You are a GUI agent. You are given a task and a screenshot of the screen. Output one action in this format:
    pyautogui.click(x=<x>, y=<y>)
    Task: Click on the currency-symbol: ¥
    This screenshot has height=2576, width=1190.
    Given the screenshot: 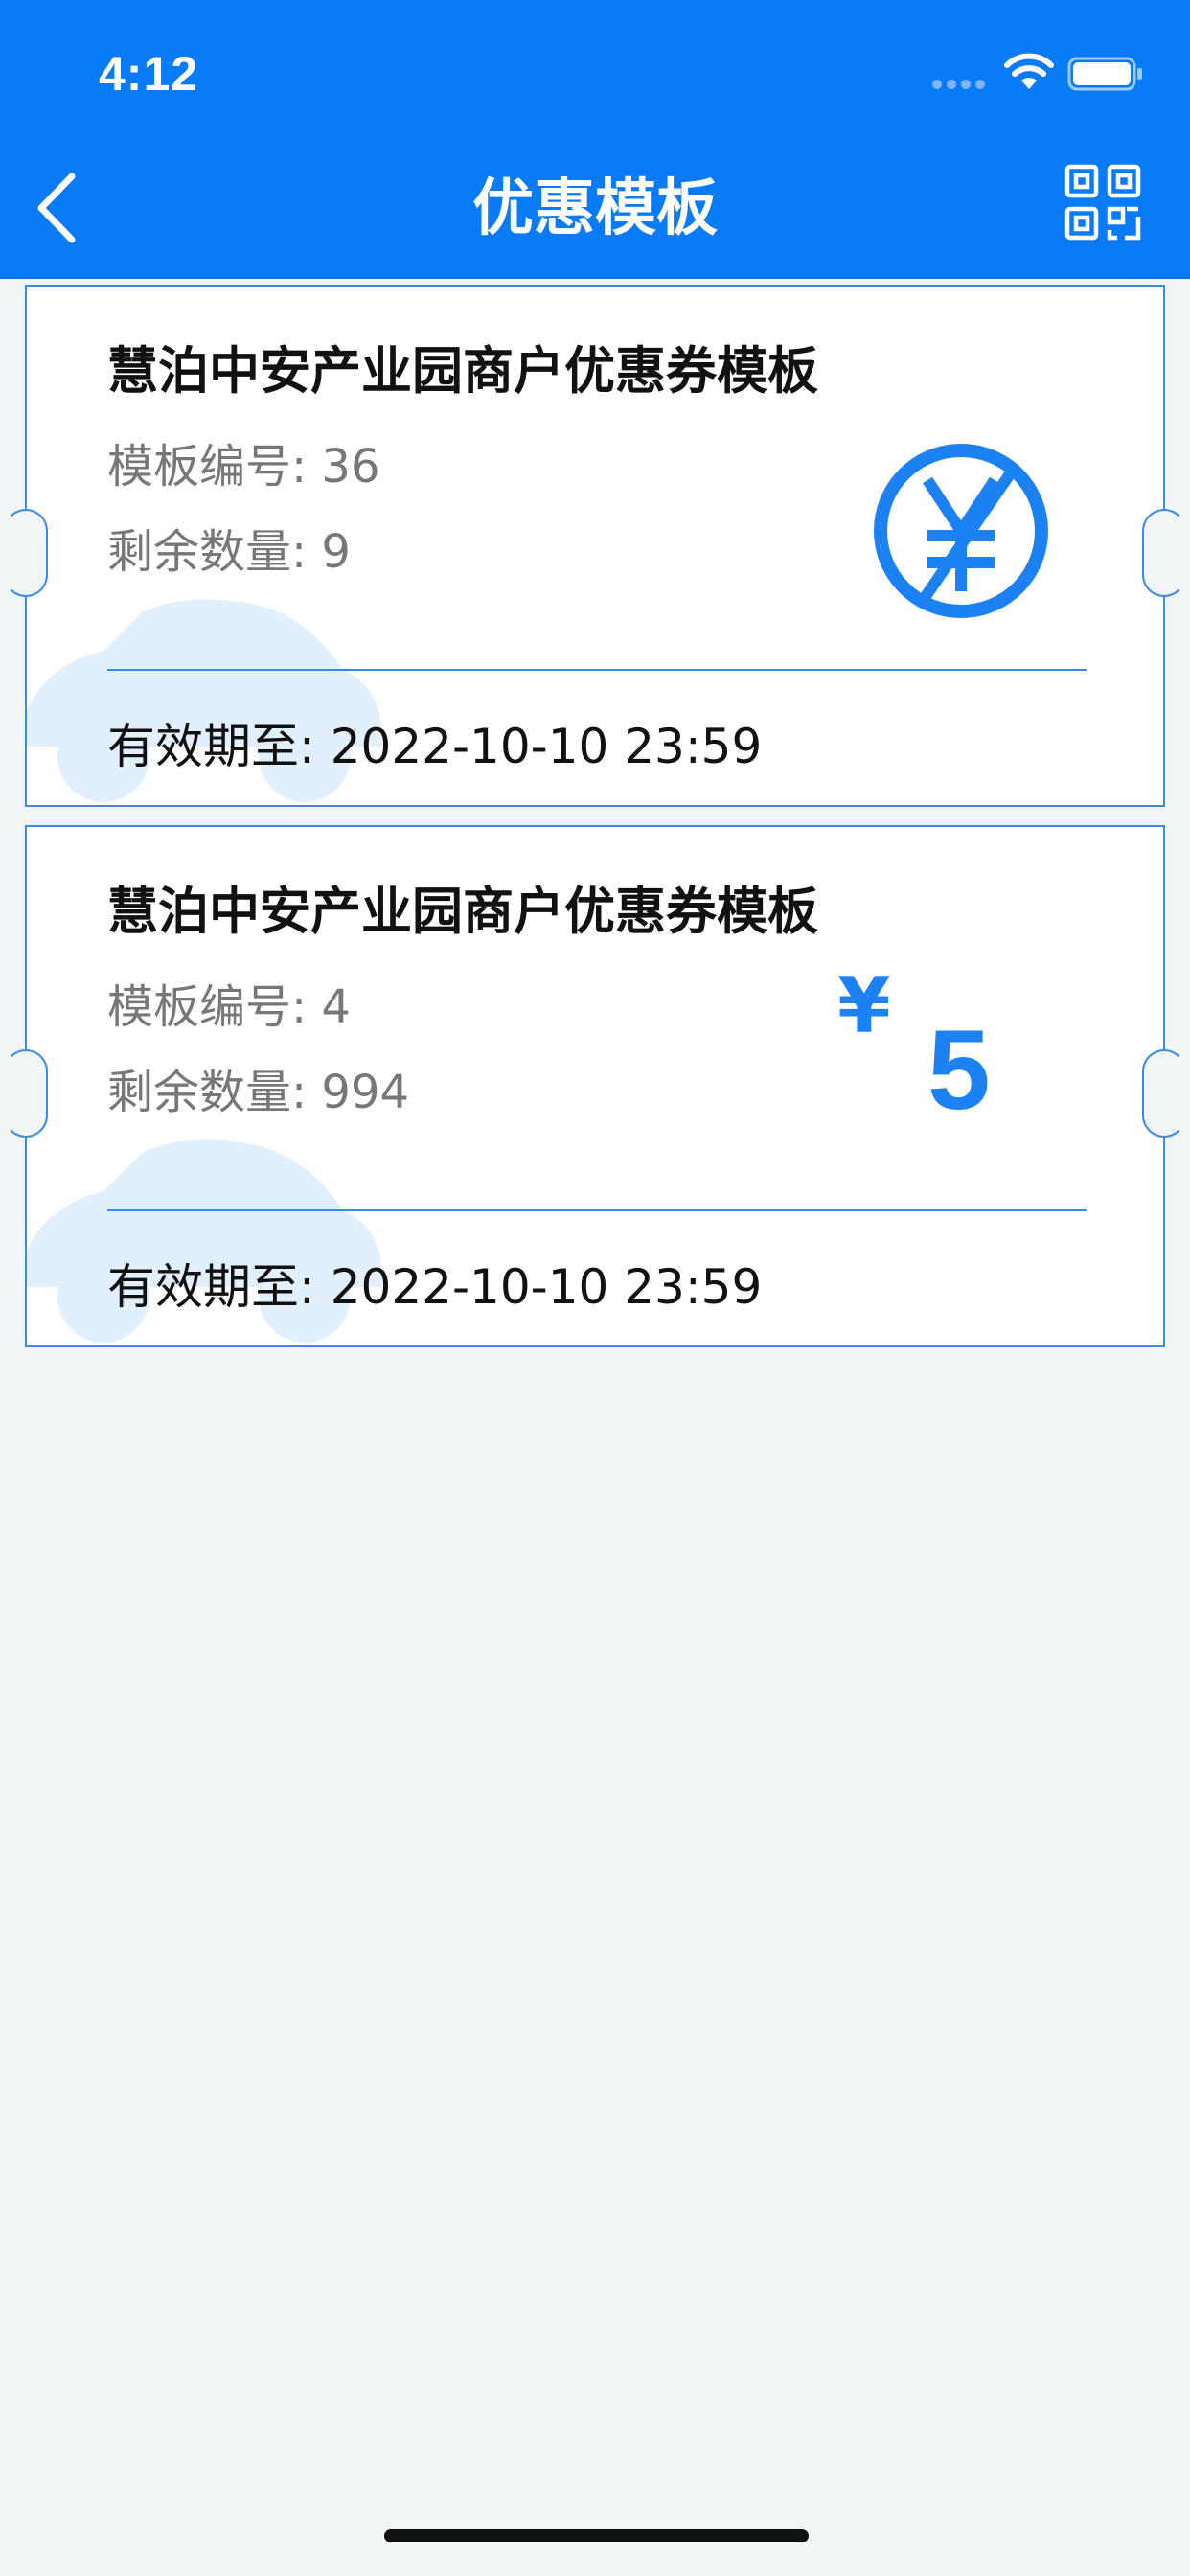 What is the action you would take?
    pyautogui.click(x=864, y=1005)
    